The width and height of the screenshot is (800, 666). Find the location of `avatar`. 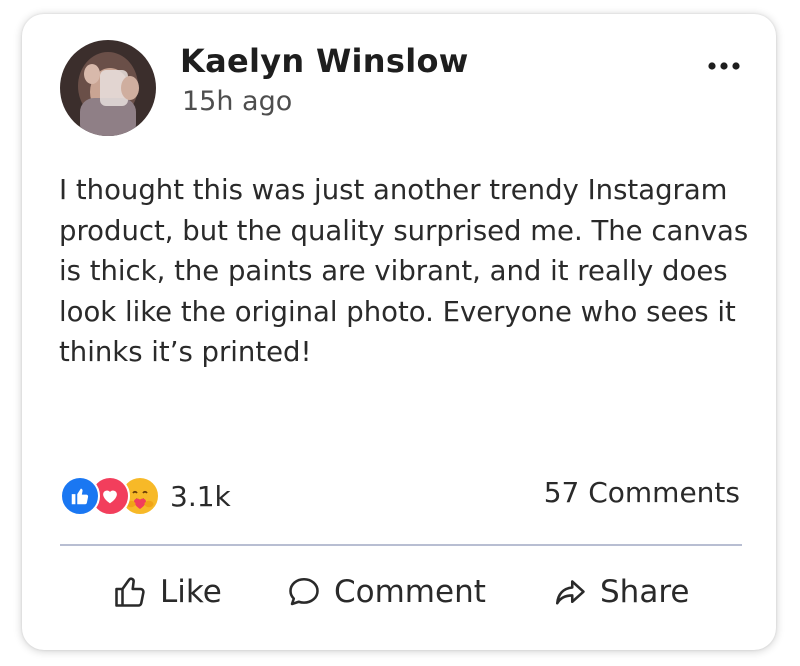

avatar is located at coordinates (108, 88).